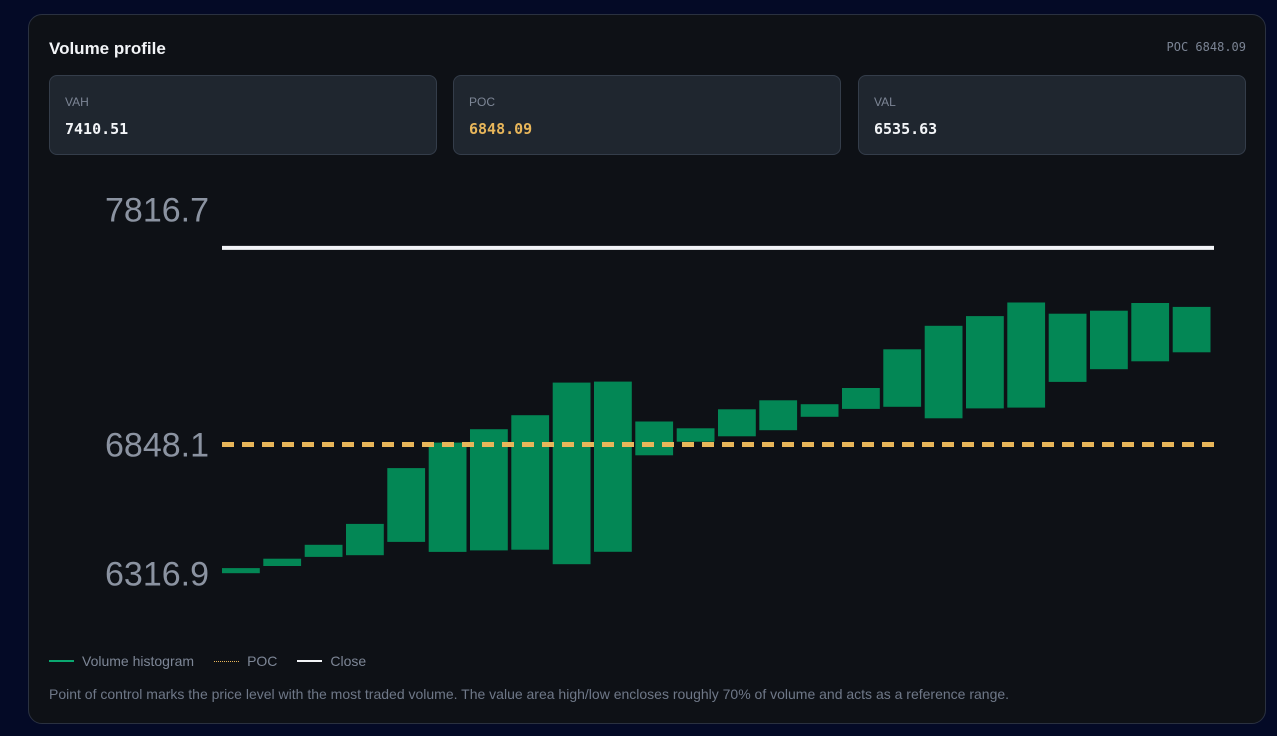  I want to click on legend-item-close: Close, so click(331, 661).